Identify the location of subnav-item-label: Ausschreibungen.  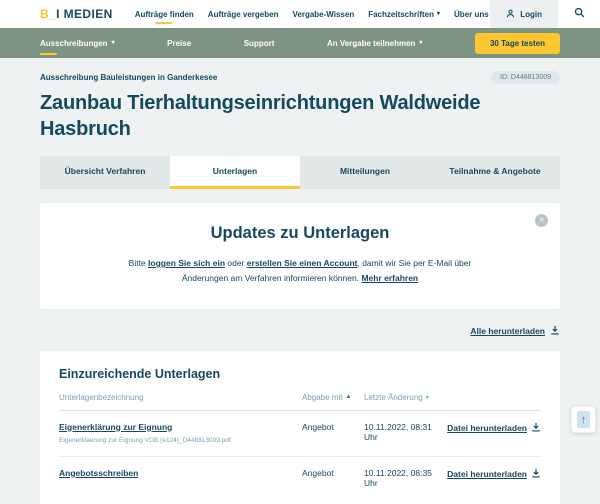
(74, 43).